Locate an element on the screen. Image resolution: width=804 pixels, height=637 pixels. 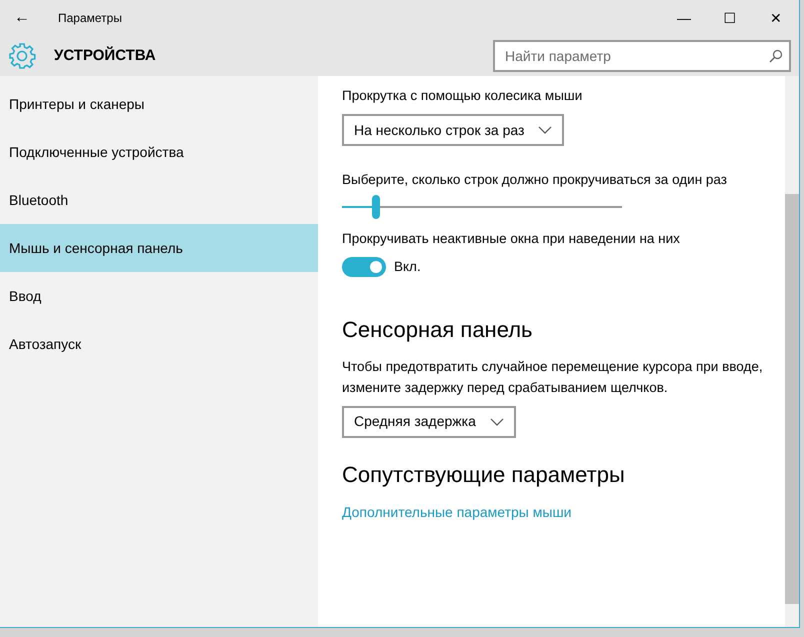
toggle-state: Вкл. is located at coordinates (407, 267).